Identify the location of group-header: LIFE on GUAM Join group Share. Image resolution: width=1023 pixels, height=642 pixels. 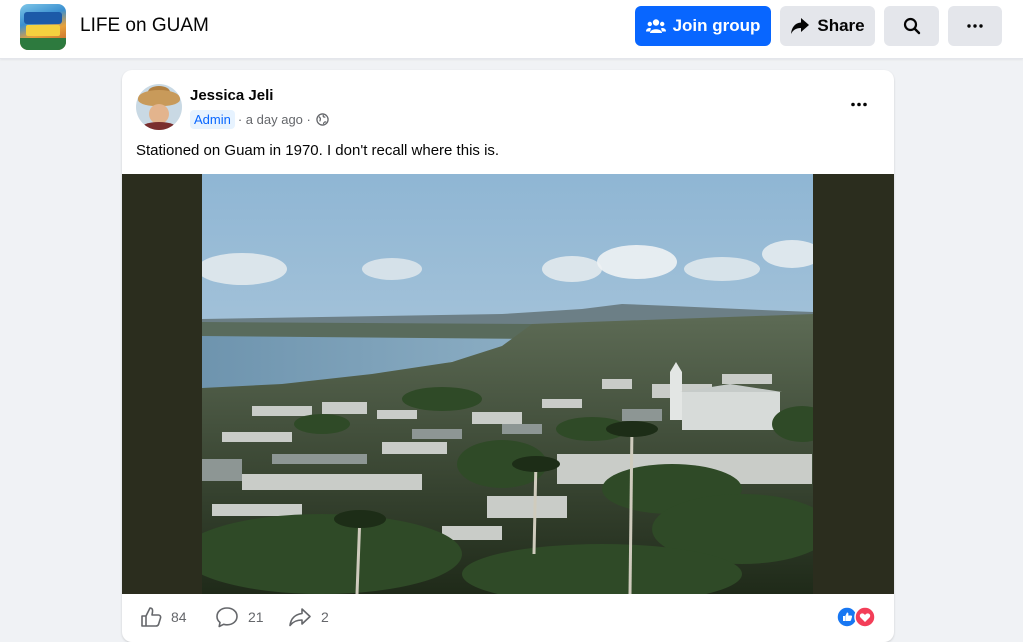
(511, 29).